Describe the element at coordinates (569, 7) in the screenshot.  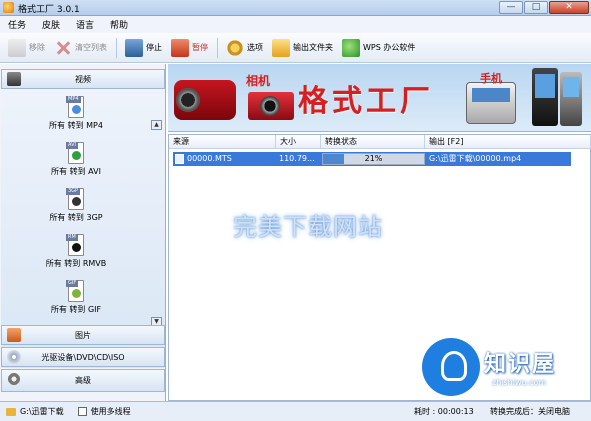
I see `close-button: ✕` at that location.